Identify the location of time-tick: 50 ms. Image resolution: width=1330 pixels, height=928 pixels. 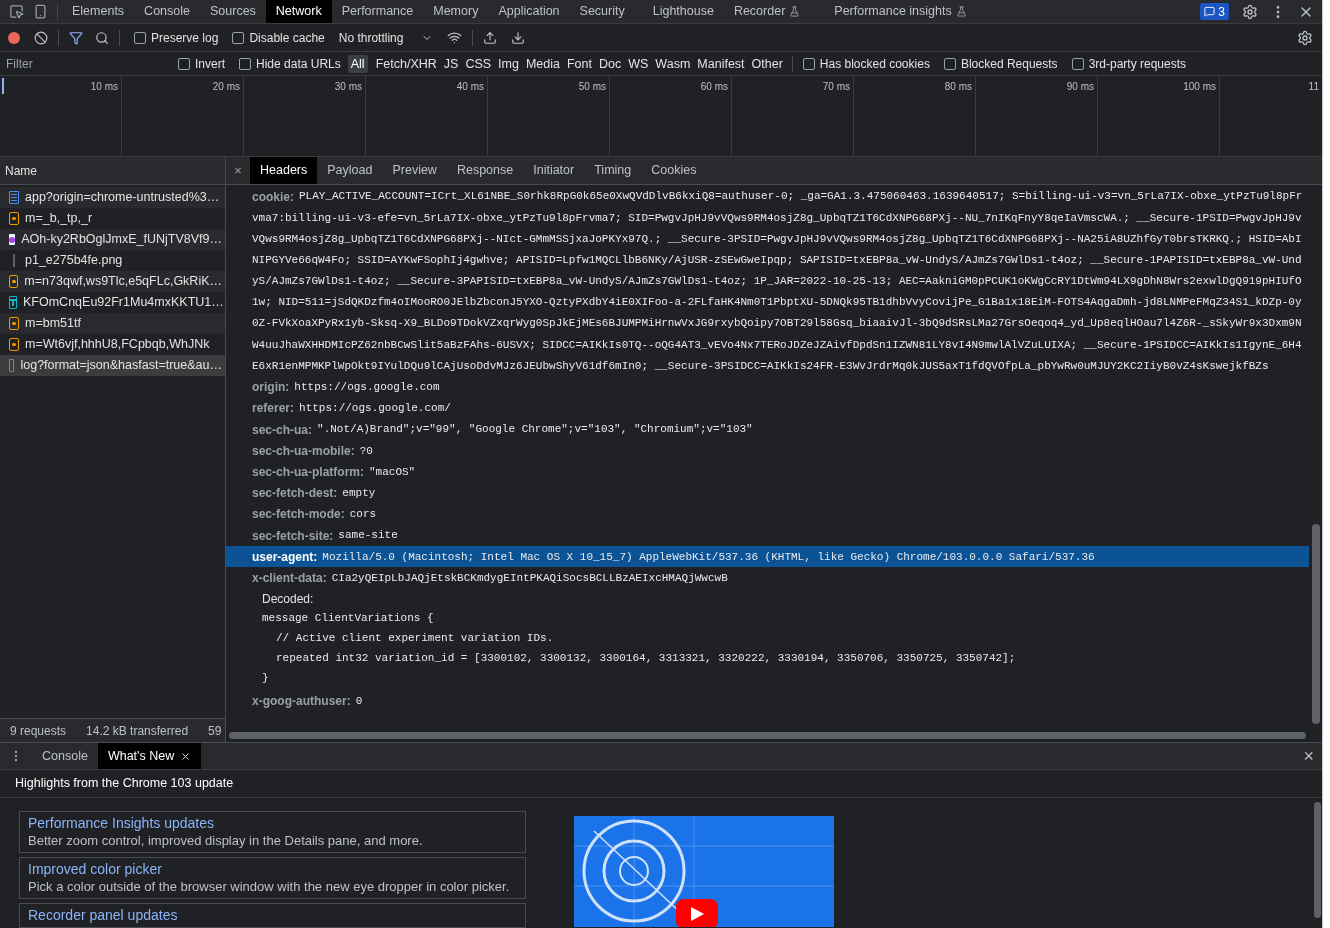
(592, 85).